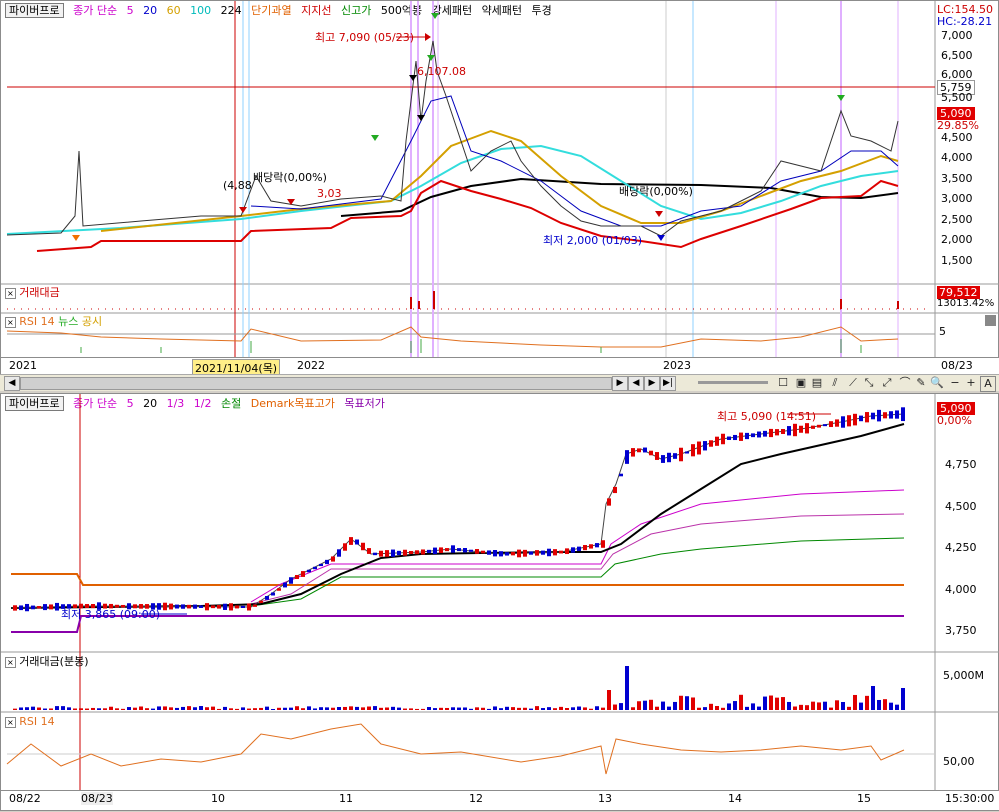  Describe the element at coordinates (316, 383) in the screenshot. I see `scrollbar-thumb` at that location.